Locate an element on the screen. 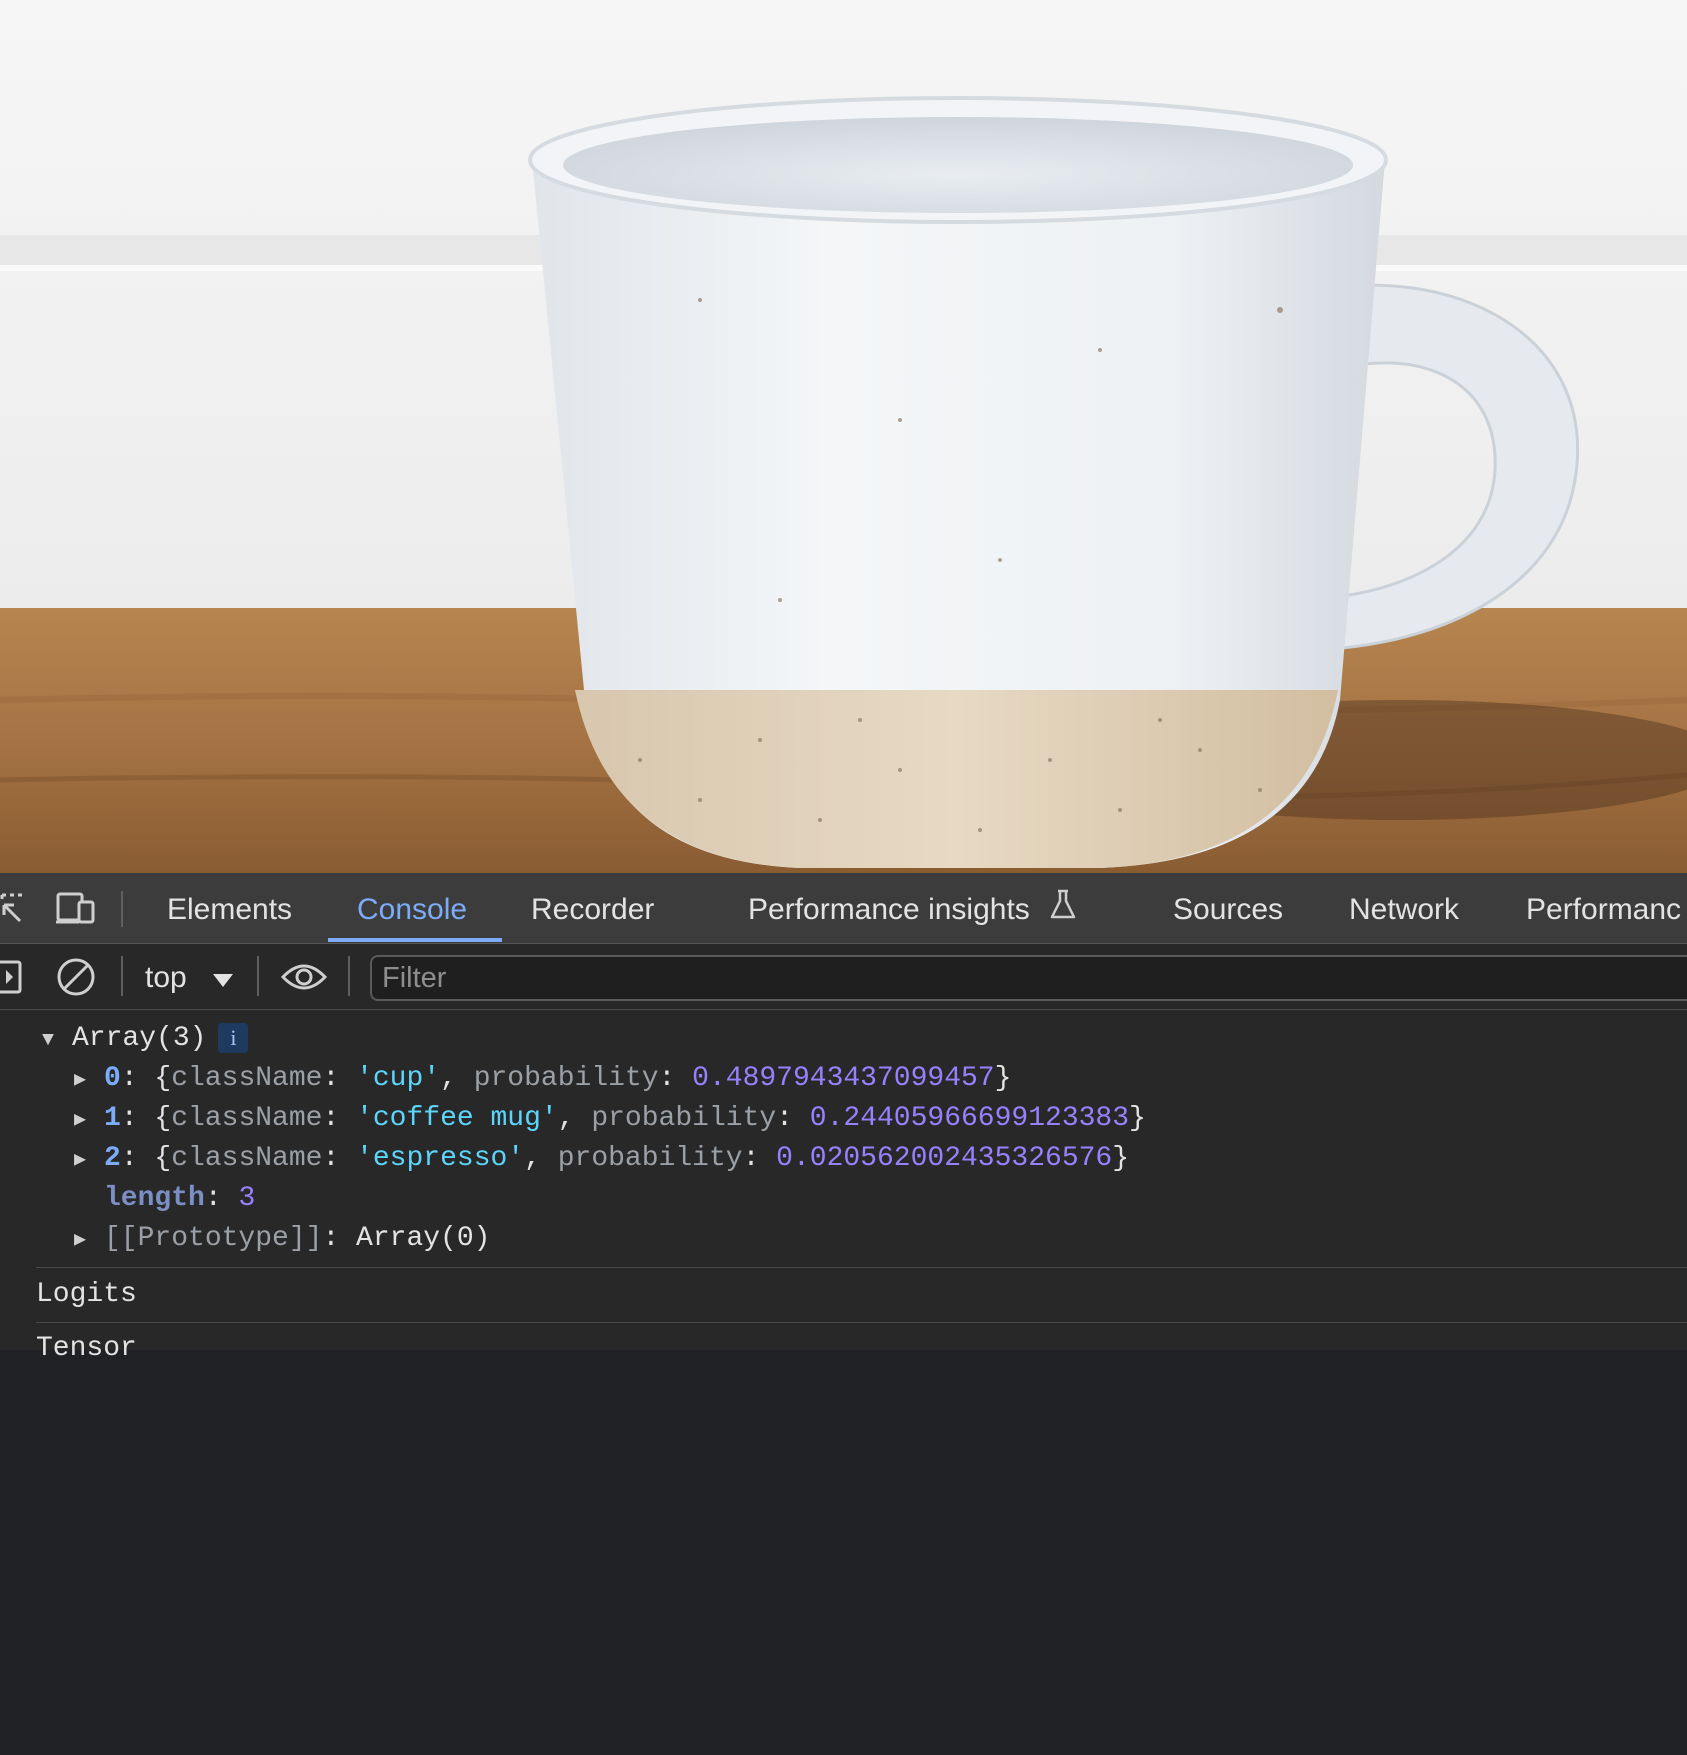  console-toolbar: top is located at coordinates (843, 977).